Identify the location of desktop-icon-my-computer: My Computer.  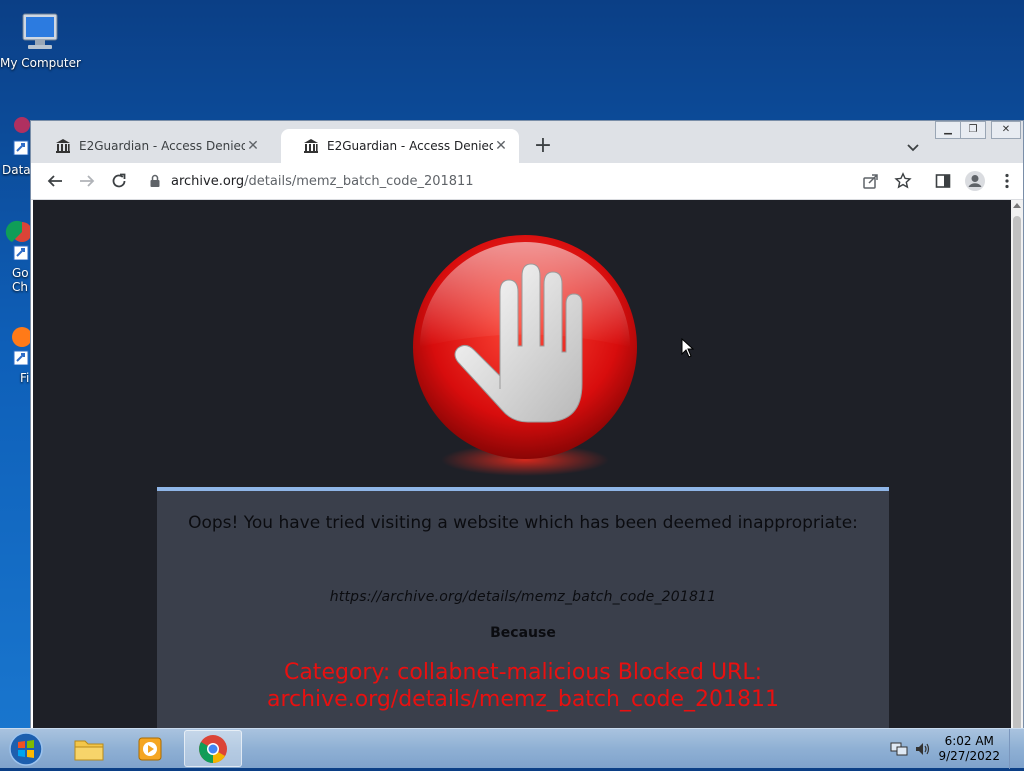
(40, 39).